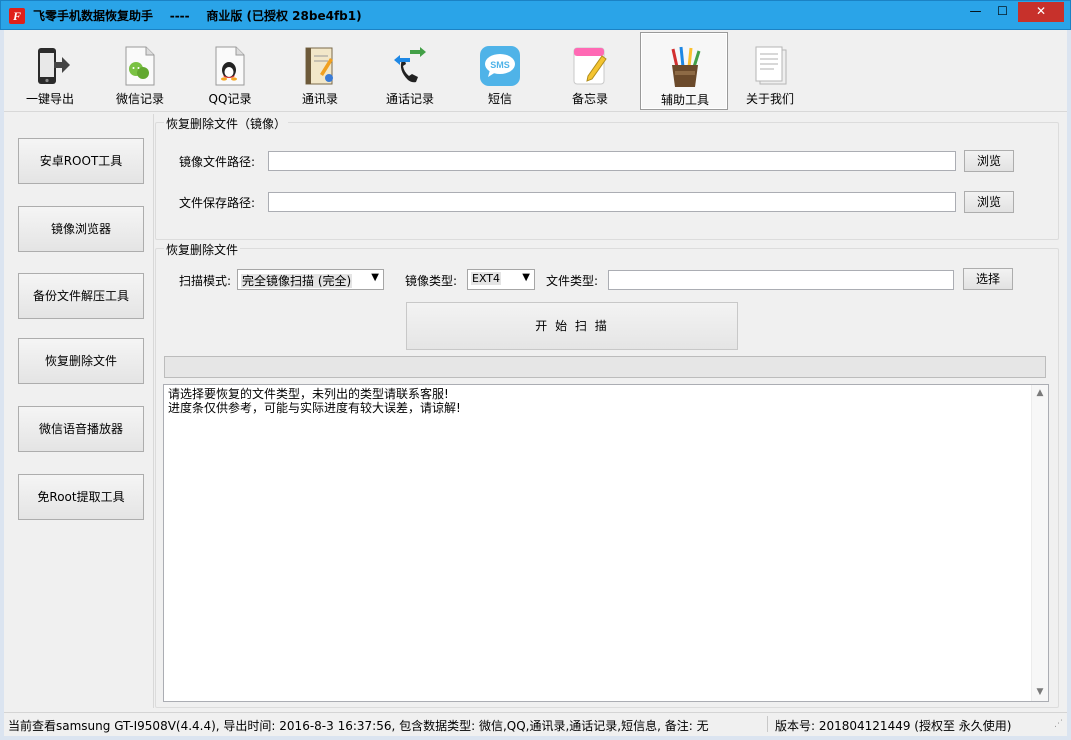  I want to click on toolbar-memo: 备忘录, so click(590, 71).